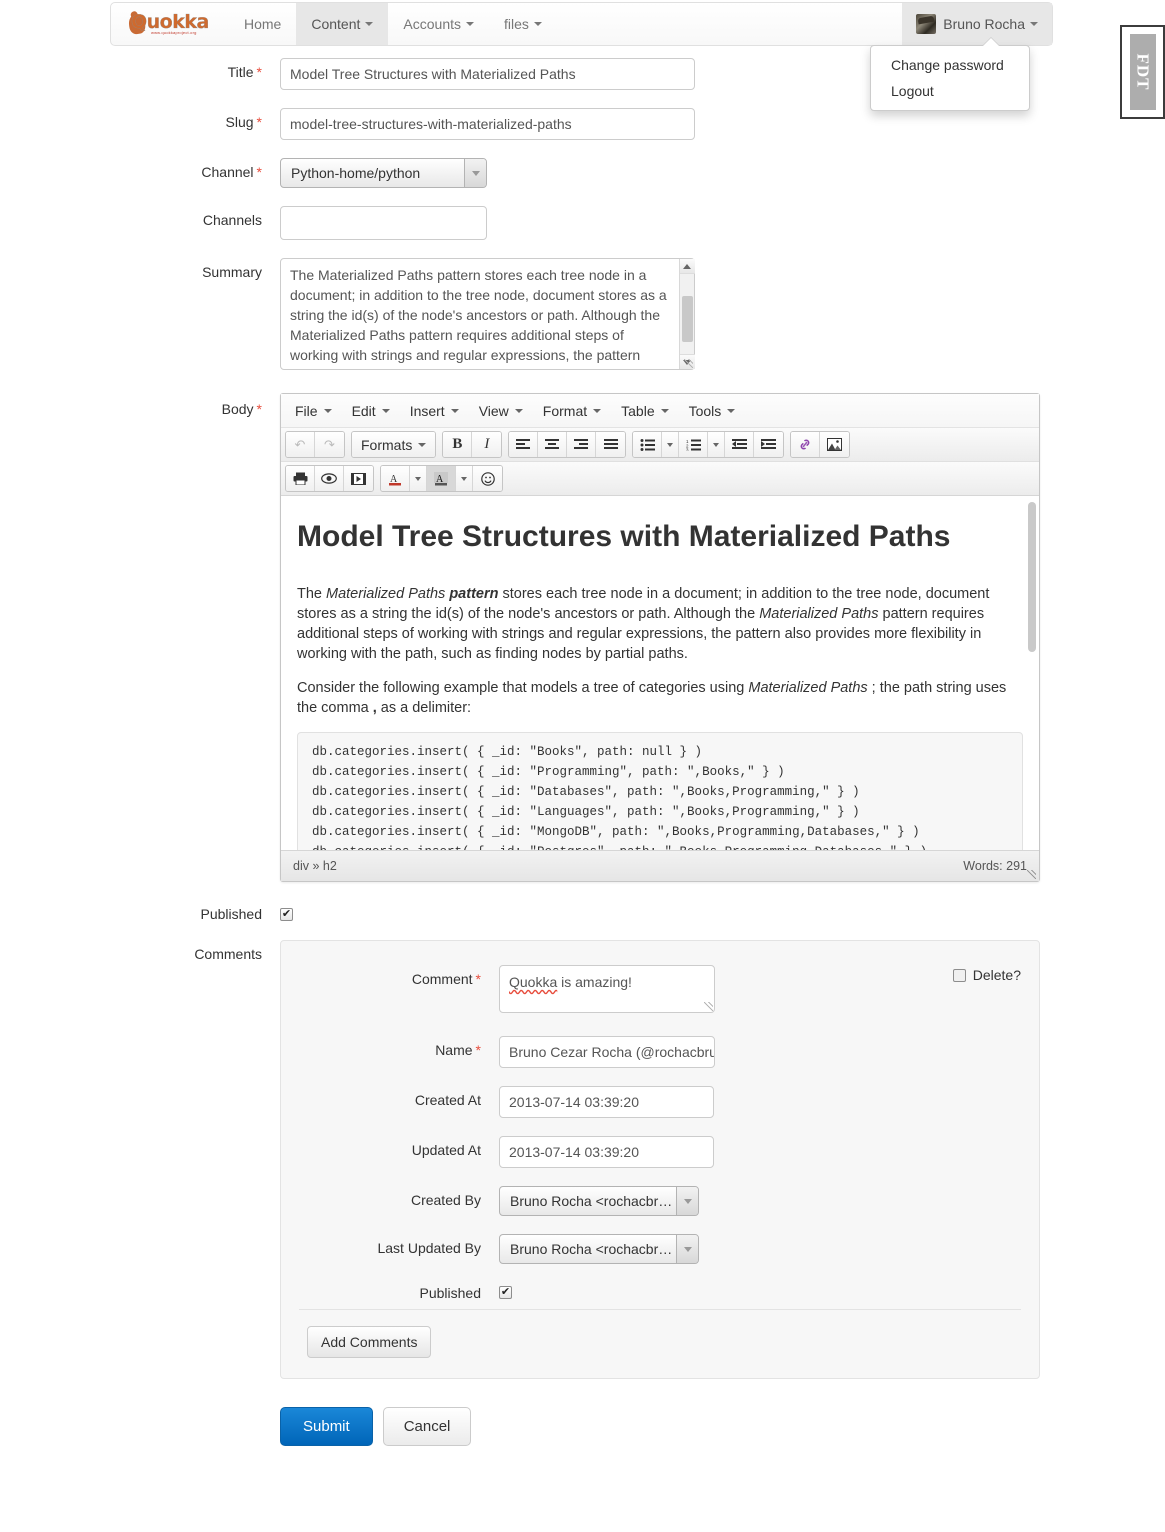 Image resolution: width=1165 pixels, height=1532 pixels. I want to click on menu-format: Format, so click(572, 411).